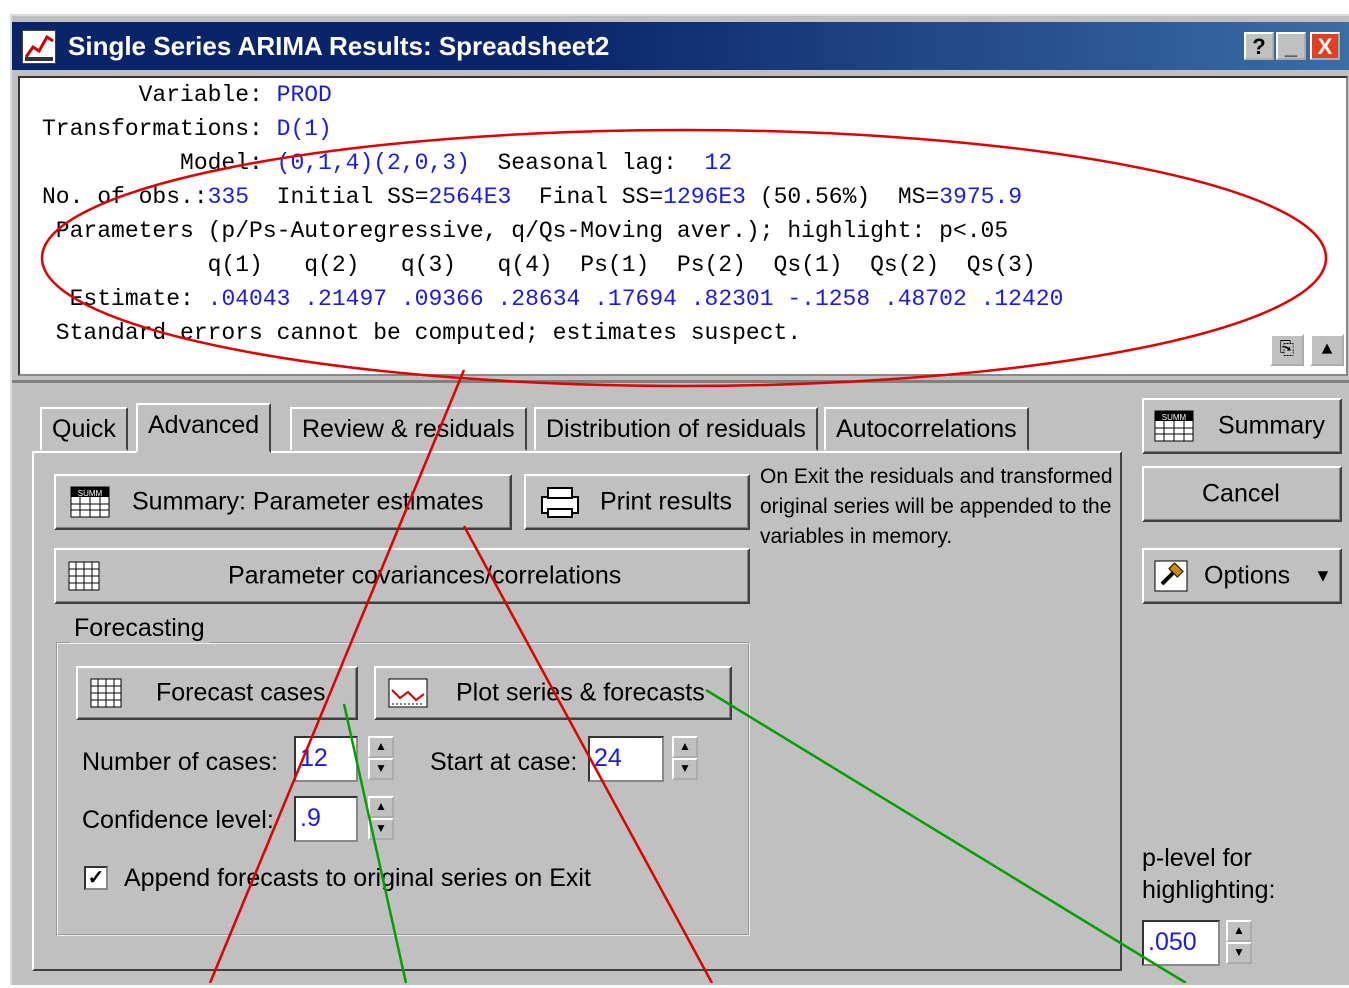 This screenshot has height=988, width=1349. I want to click on hammer-icon, so click(1171, 576).